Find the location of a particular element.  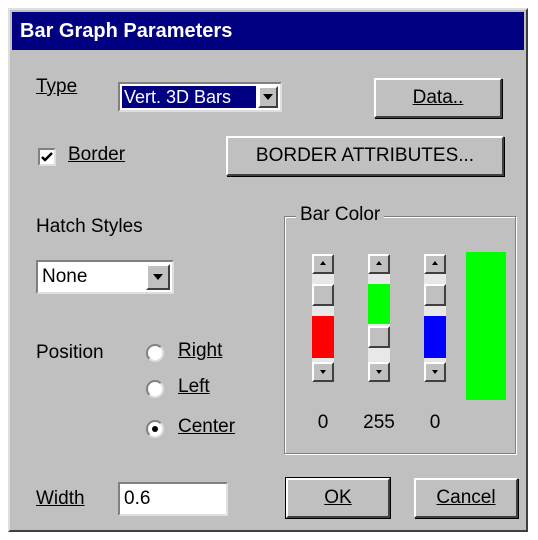

border-checkbox is located at coordinates (47, 157).